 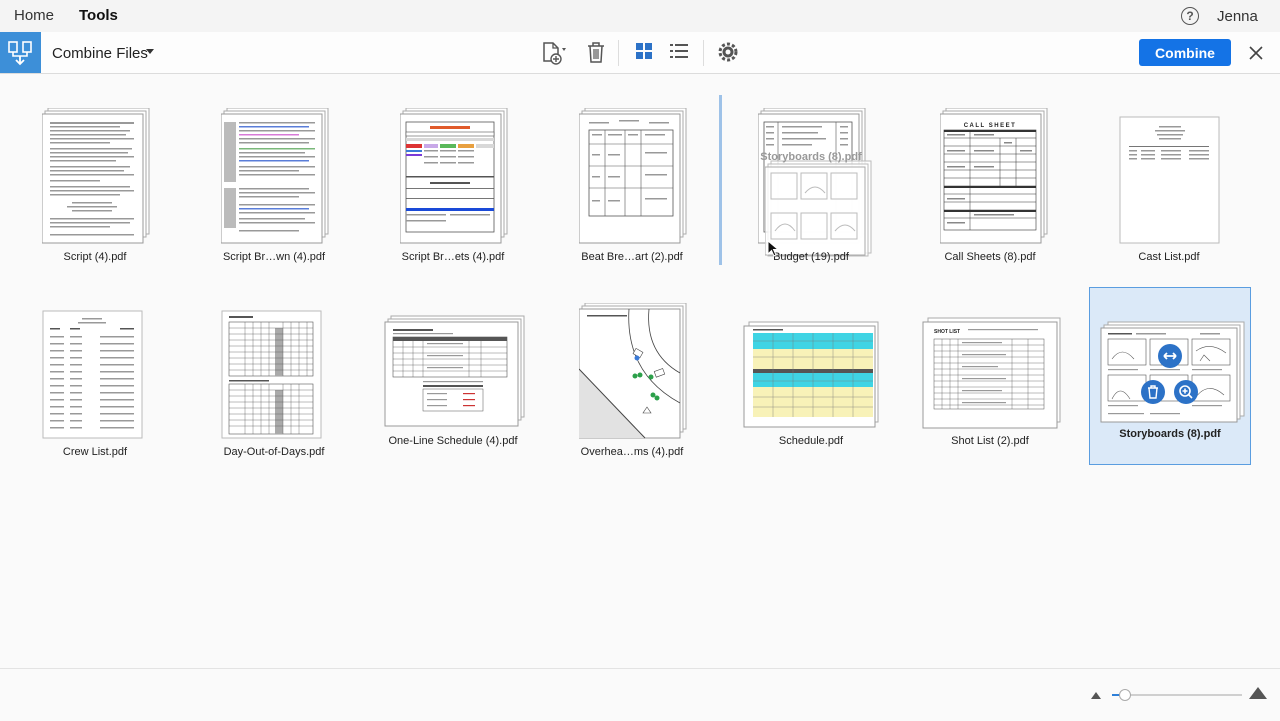 What do you see at coordinates (95, 257) in the screenshot?
I see `file-name: Script (4).pdf` at bounding box center [95, 257].